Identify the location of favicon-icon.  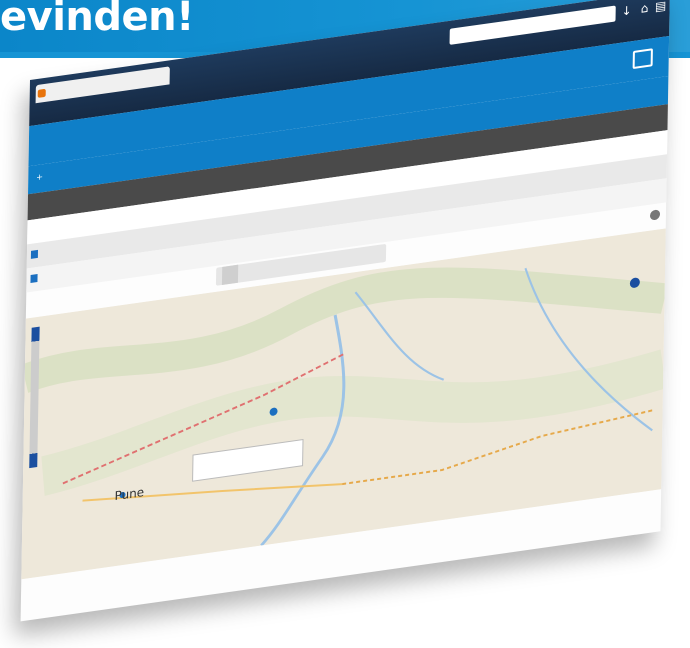
(41, 93).